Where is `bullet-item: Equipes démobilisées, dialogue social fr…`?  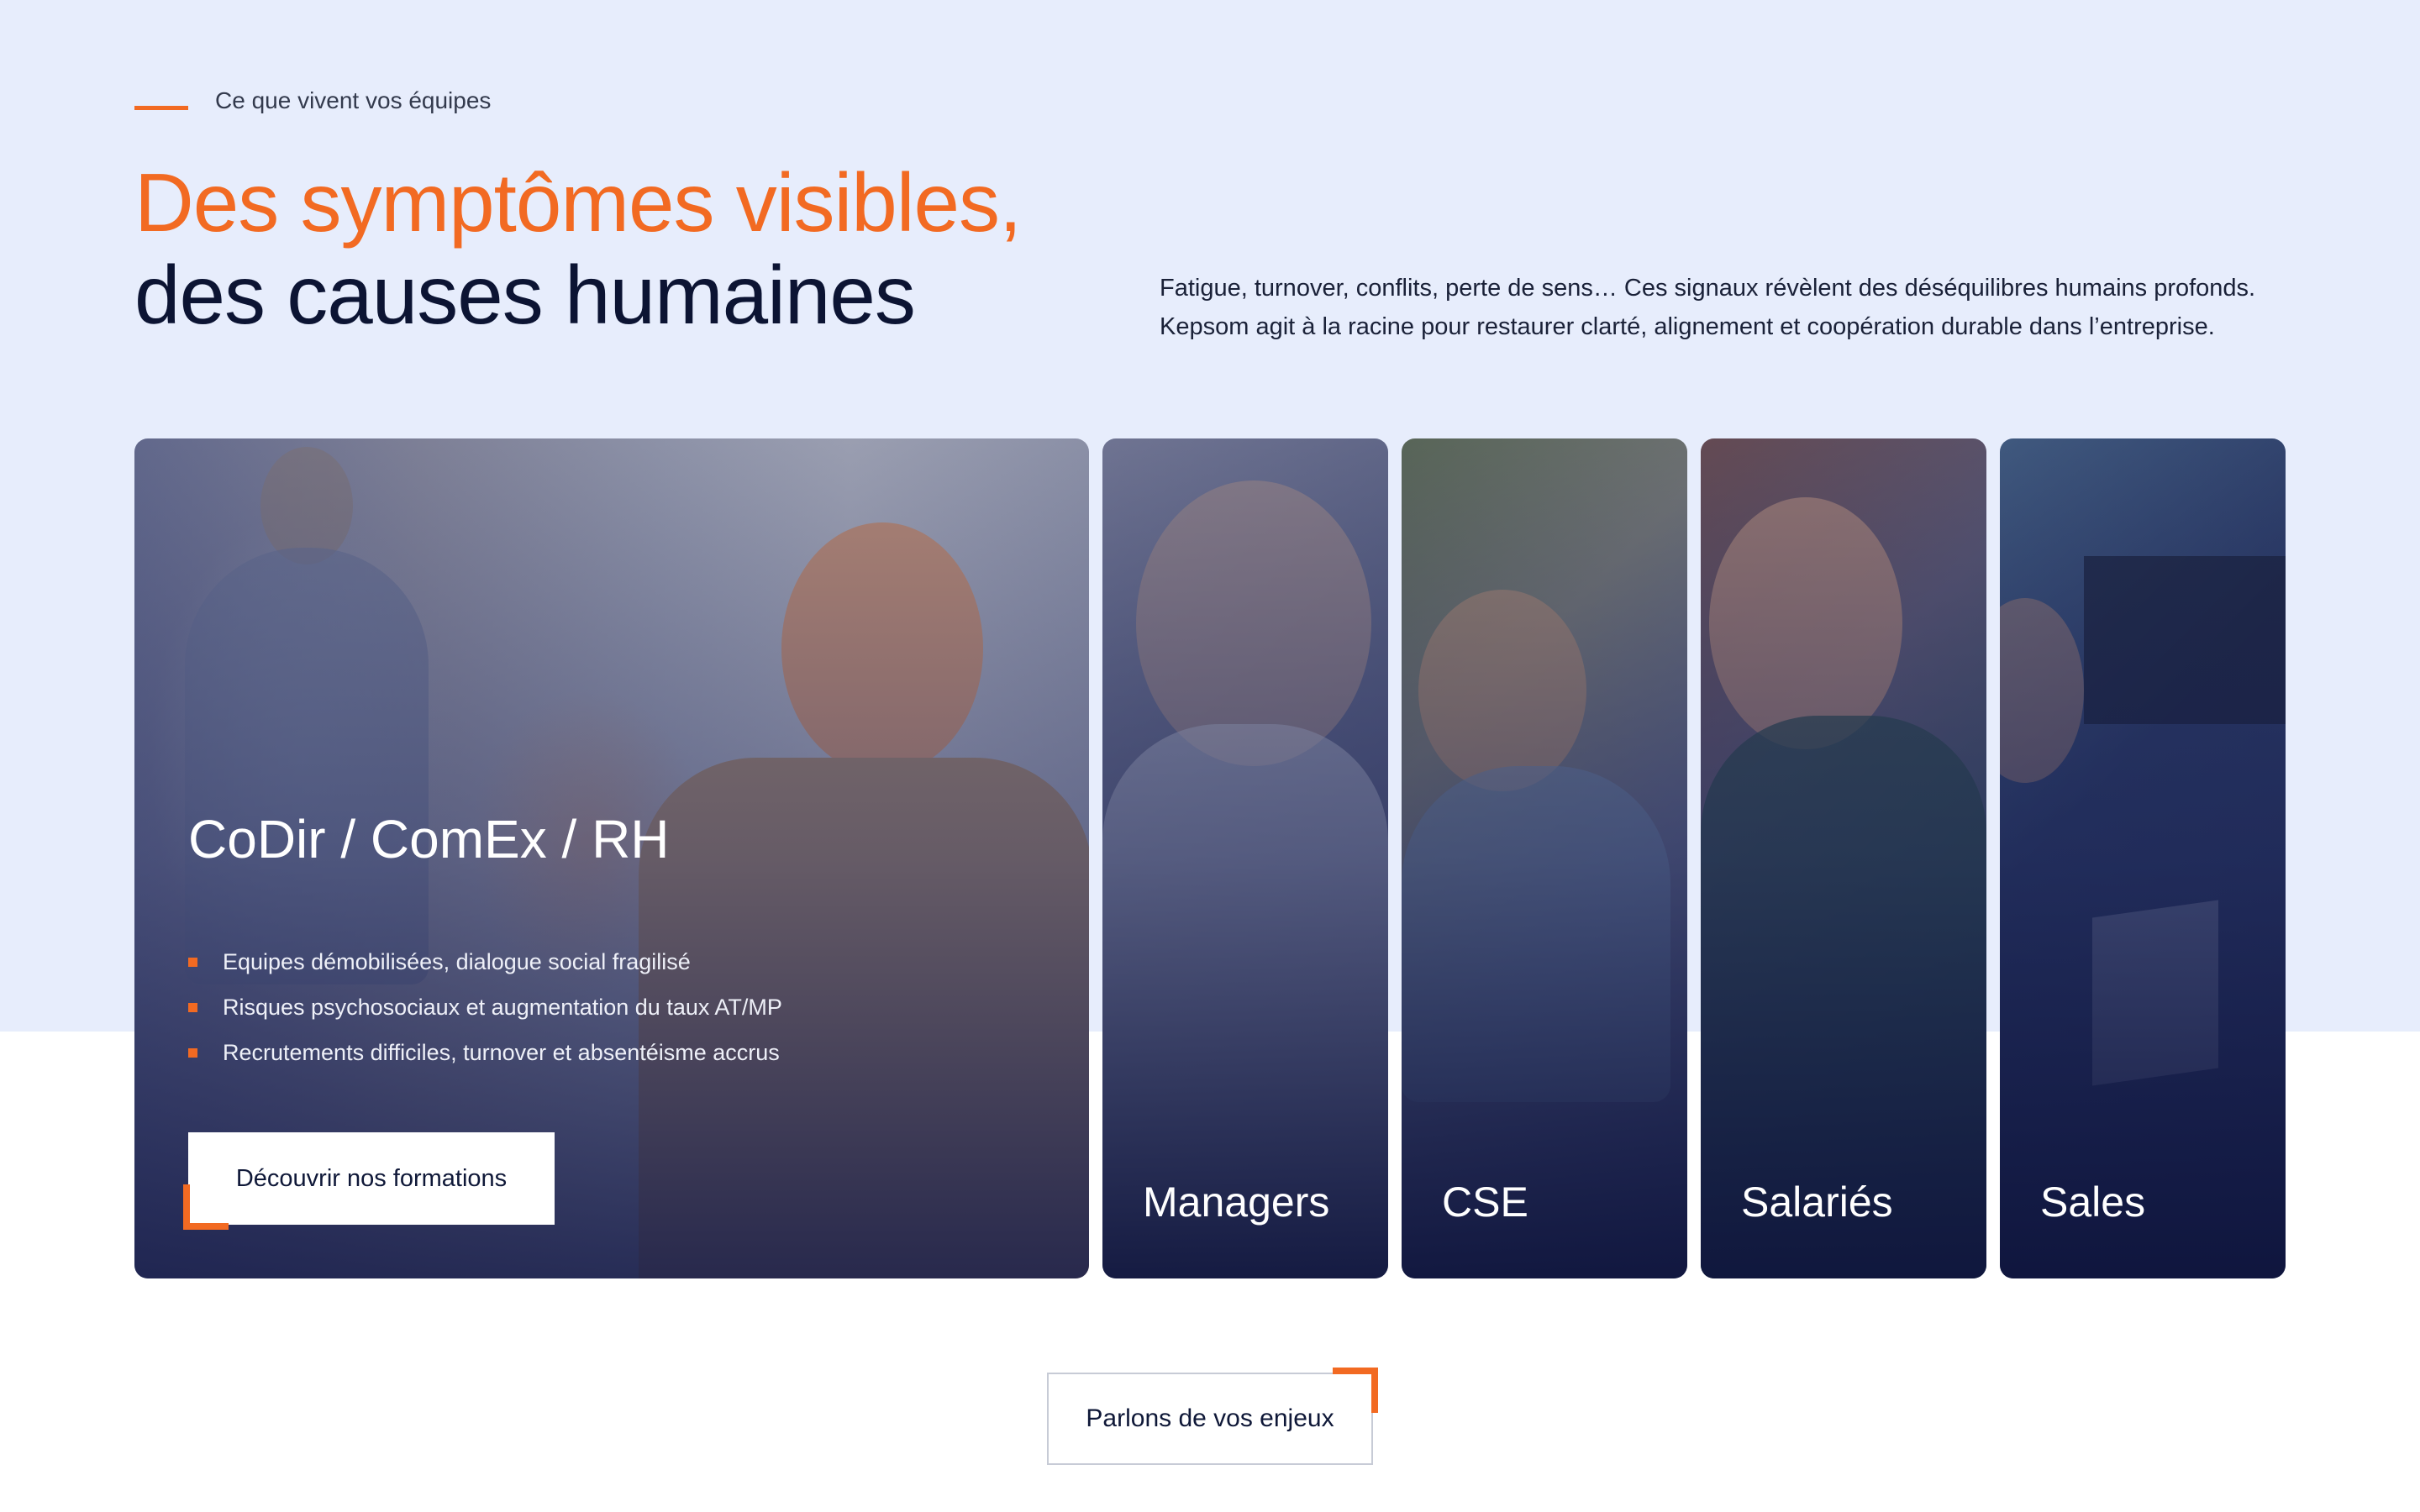
bullet-item: Equipes démobilisées, dialogue social fr… is located at coordinates (485, 961).